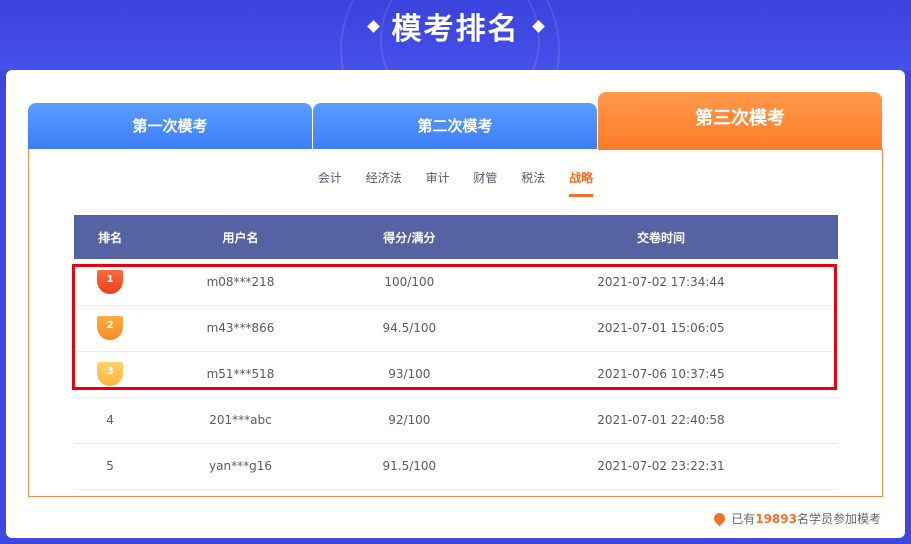 Image resolution: width=911 pixels, height=544 pixels. What do you see at coordinates (384, 181) in the screenshot?
I see `subject-tab-economic-law: 经济法` at bounding box center [384, 181].